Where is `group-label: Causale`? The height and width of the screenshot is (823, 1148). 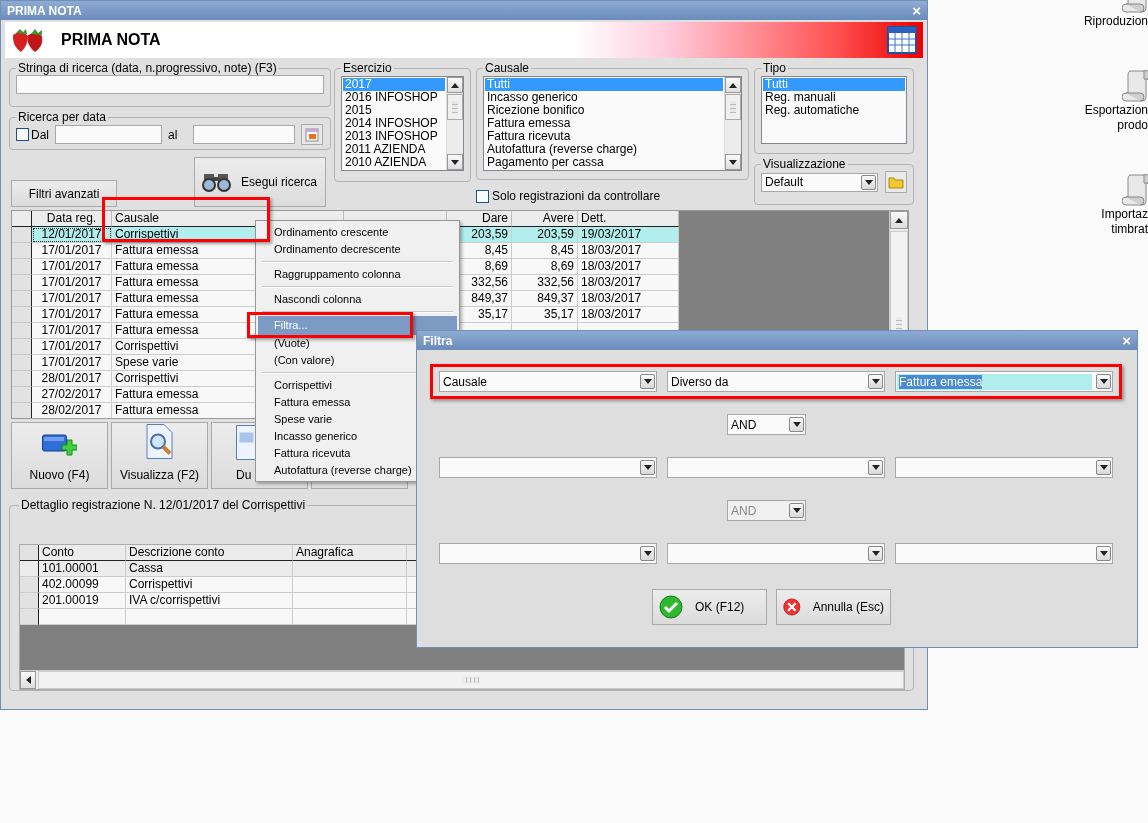
group-label: Causale is located at coordinates (507, 68).